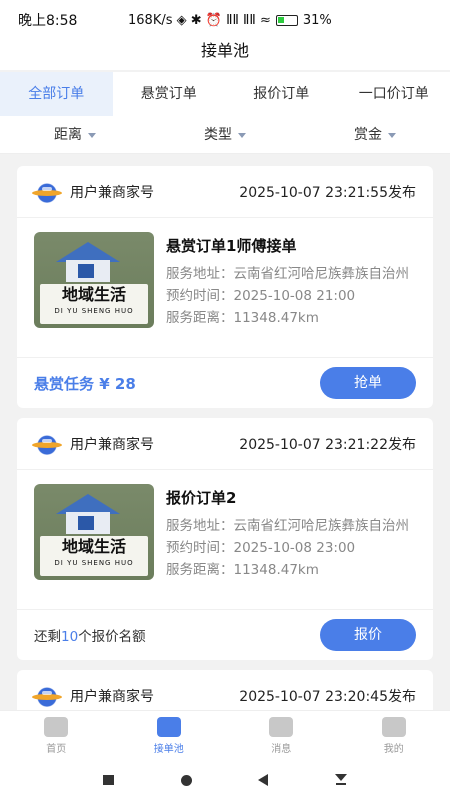 The width and height of the screenshot is (450, 800). What do you see at coordinates (199, 20) in the screenshot?
I see `status-icons: 168K/s ◈ ✱ ⏰ ⅡⅡ ⅡⅡ ≈` at bounding box center [199, 20].